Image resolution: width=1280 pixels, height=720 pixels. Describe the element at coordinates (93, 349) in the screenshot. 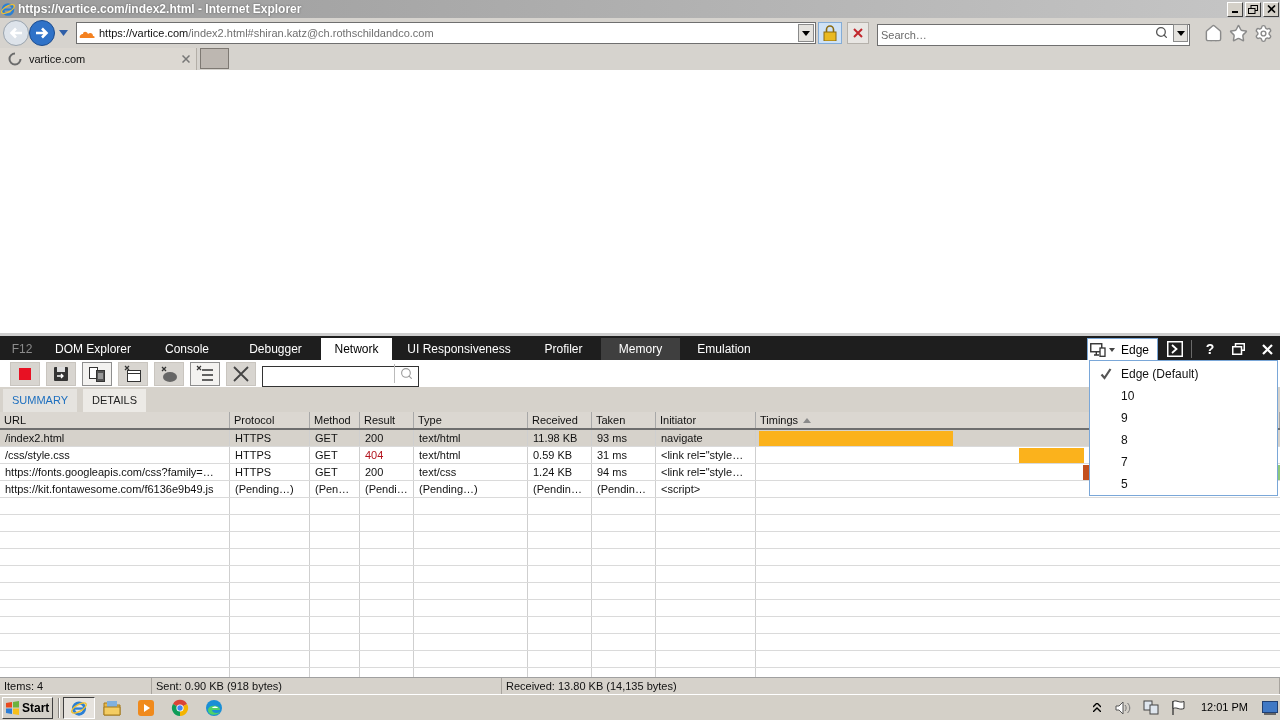

I see `devtools-tab: DOM Explorer` at that location.